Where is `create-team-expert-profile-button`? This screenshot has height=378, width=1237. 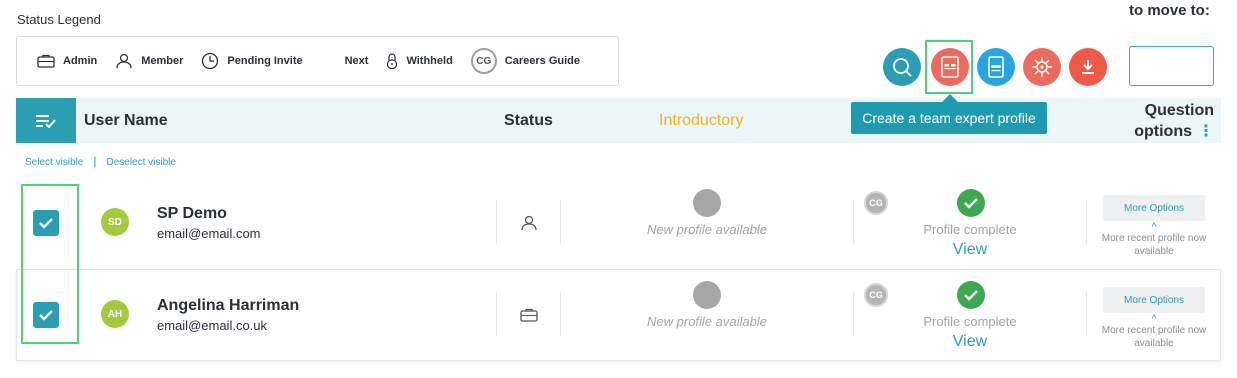 create-team-expert-profile-button is located at coordinates (950, 67).